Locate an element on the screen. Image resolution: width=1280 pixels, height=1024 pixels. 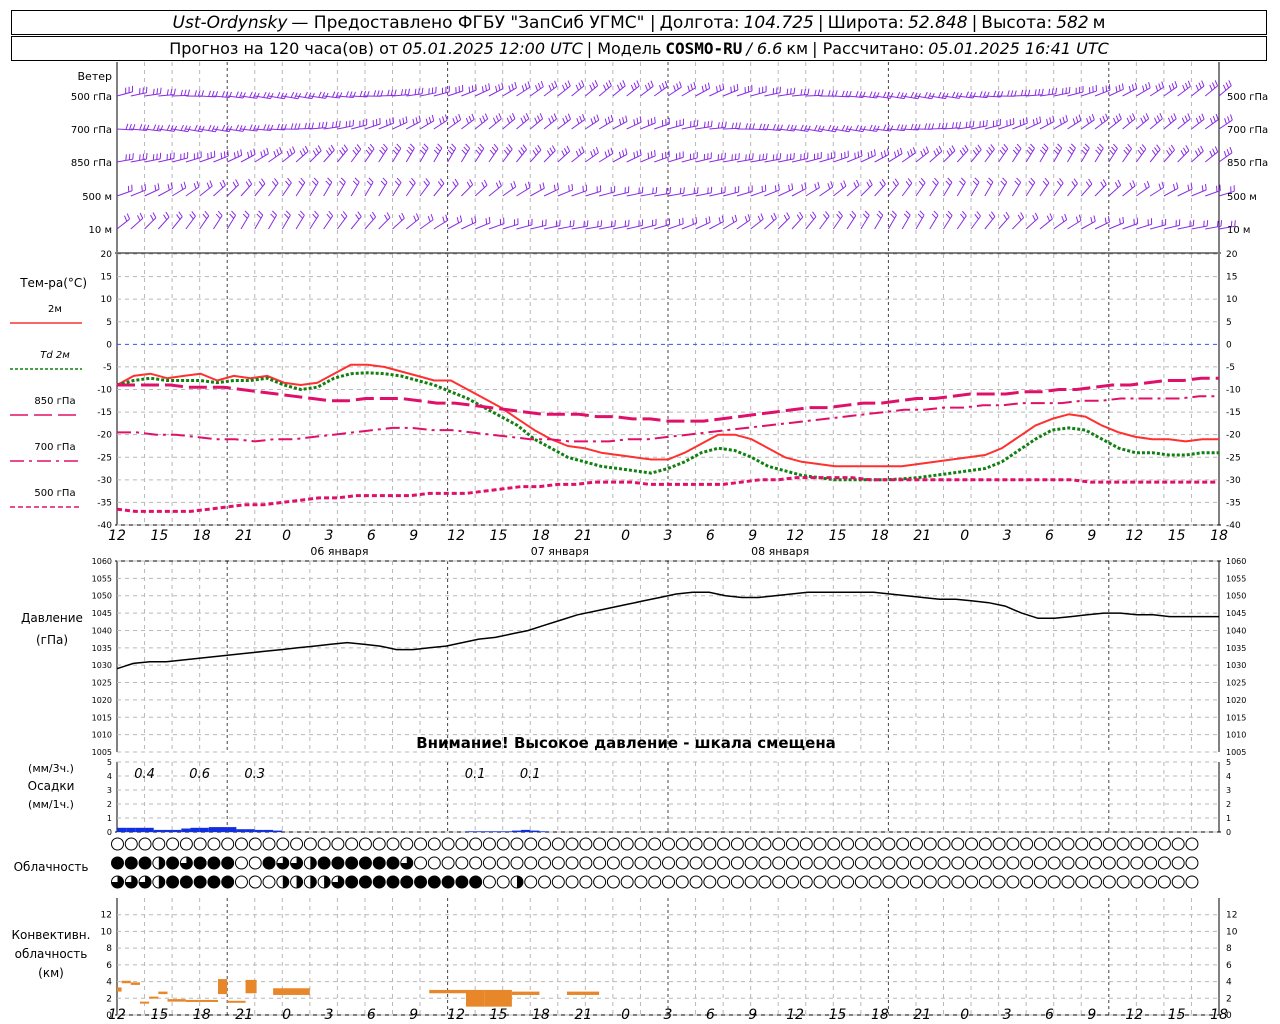
conv-tick-label: 12 is located at coordinates (106, 916).